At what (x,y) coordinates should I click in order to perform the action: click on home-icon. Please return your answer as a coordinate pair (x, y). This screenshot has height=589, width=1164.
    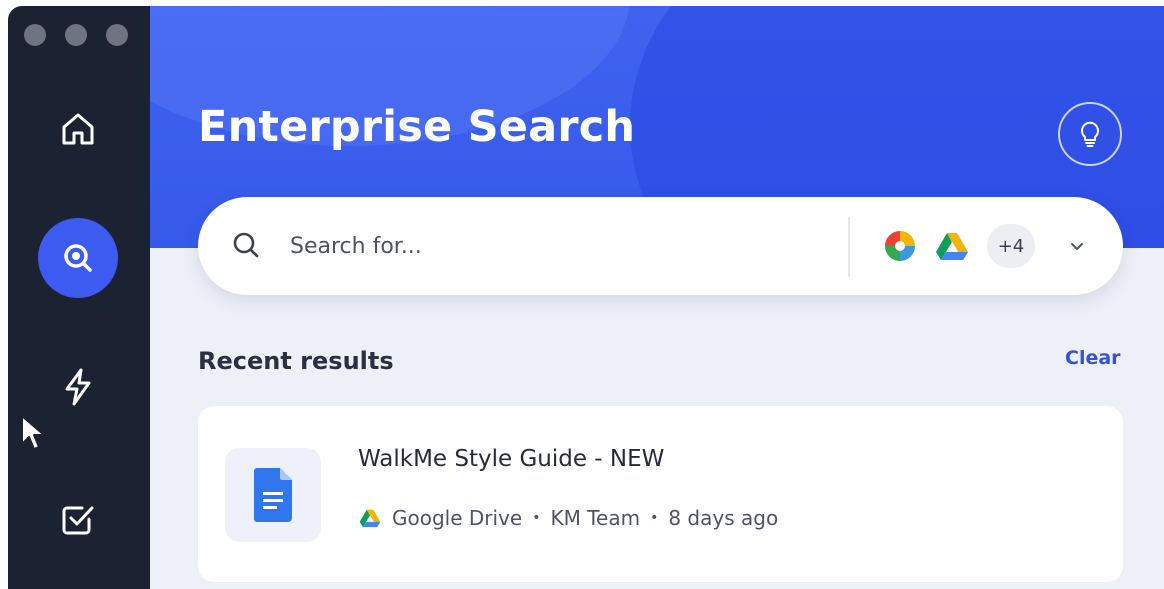
    Looking at the image, I should click on (78, 129).